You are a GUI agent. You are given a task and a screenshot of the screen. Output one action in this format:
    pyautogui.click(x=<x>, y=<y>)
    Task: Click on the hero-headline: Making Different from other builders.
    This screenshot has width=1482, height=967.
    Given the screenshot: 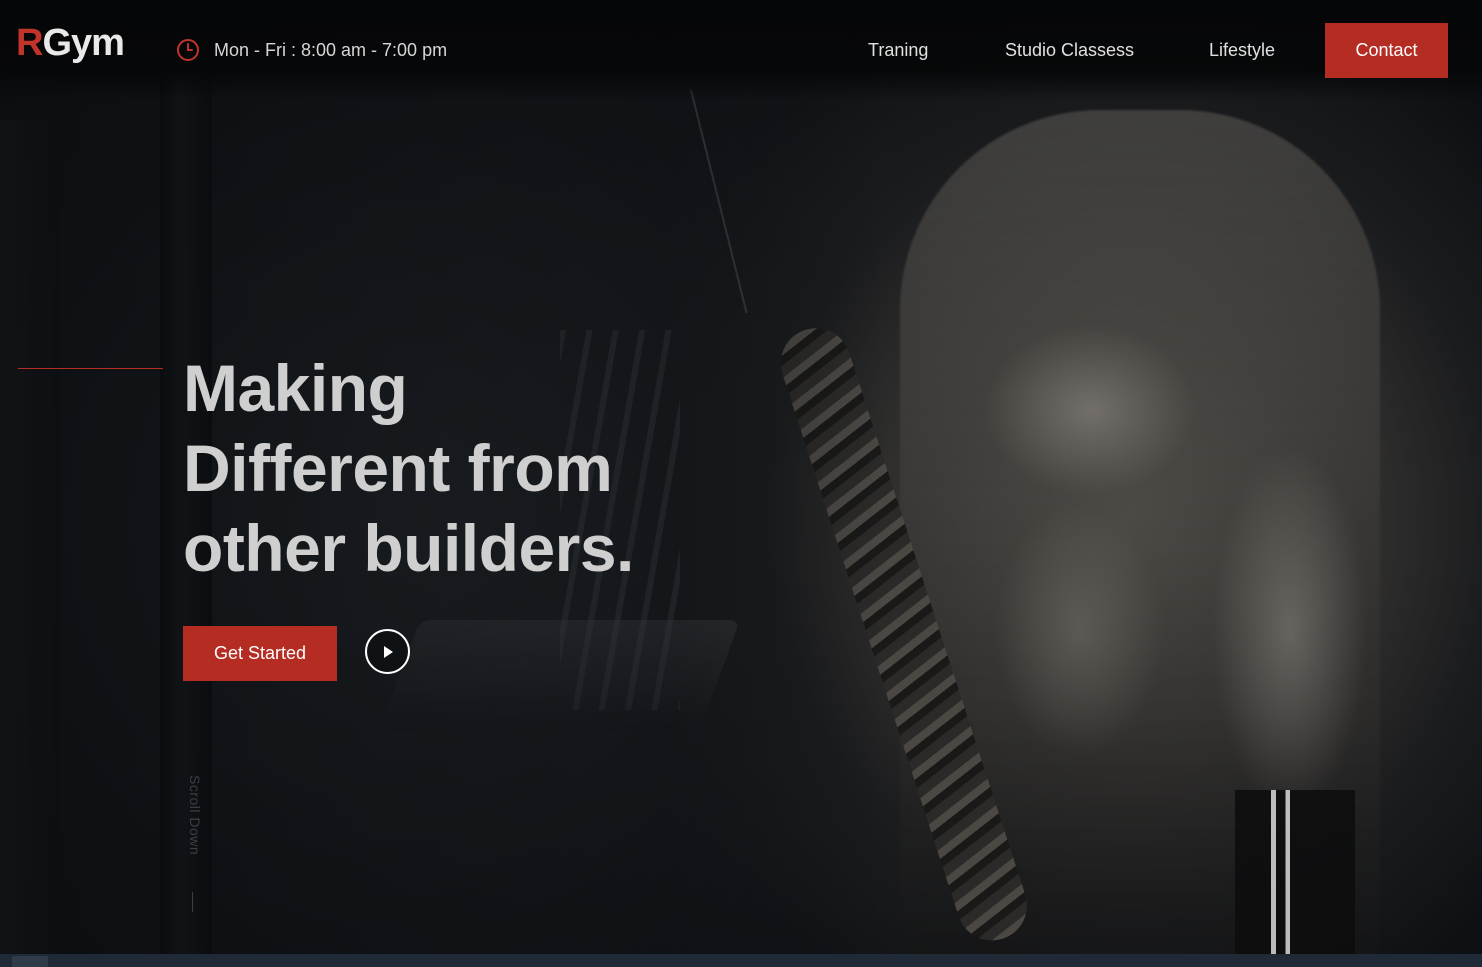 What is the action you would take?
    pyautogui.click(x=408, y=468)
    